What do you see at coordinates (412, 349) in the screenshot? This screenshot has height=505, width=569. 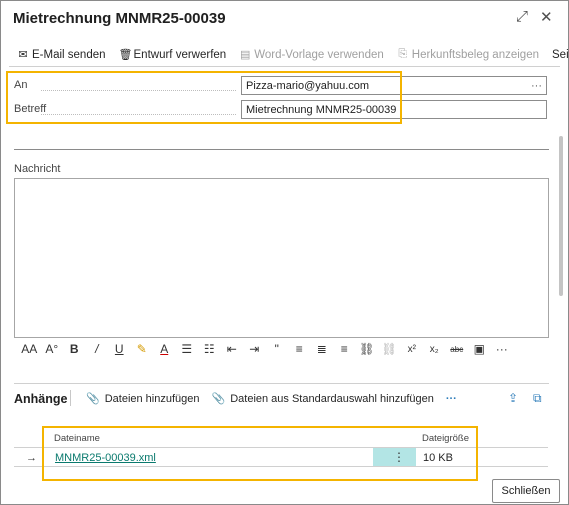 I see `superscript-icon: x²` at bounding box center [412, 349].